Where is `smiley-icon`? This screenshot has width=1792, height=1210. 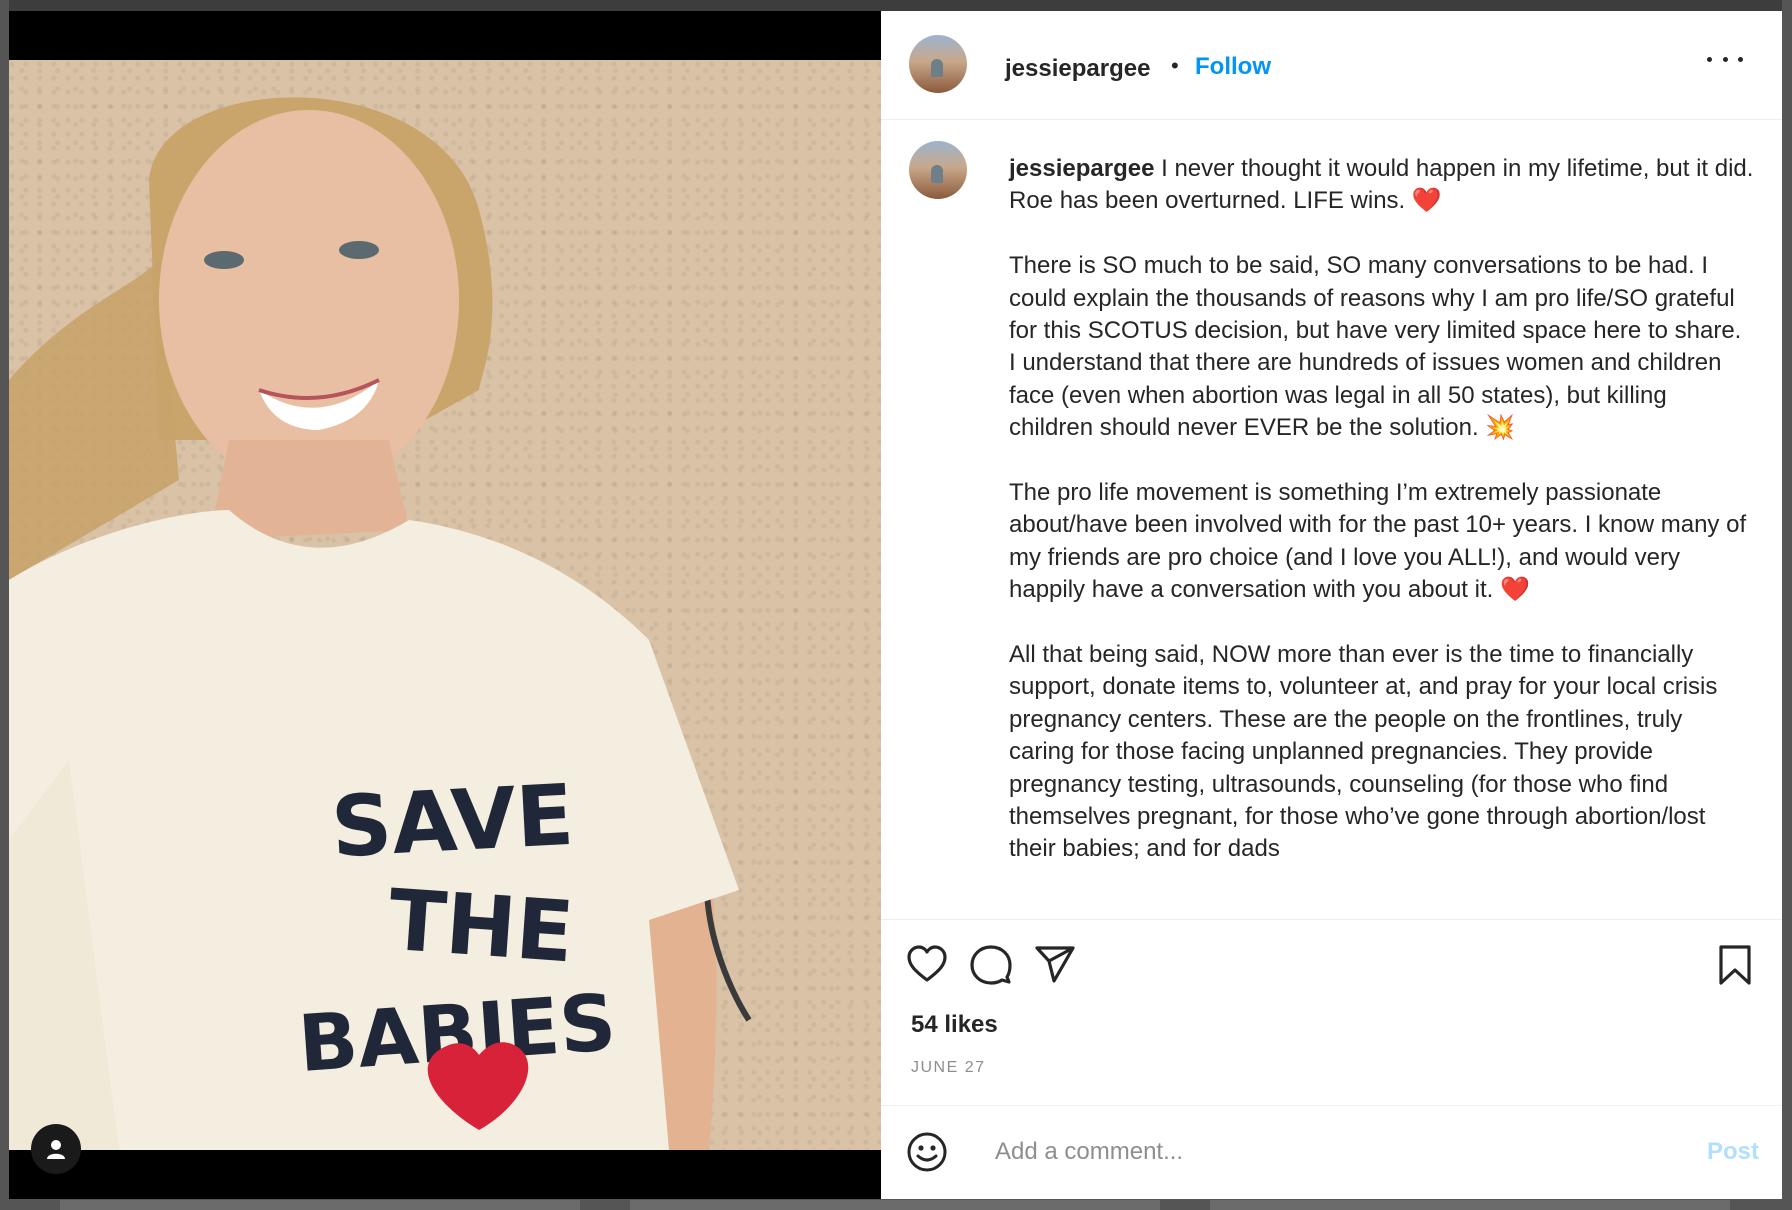
smiley-icon is located at coordinates (927, 1152).